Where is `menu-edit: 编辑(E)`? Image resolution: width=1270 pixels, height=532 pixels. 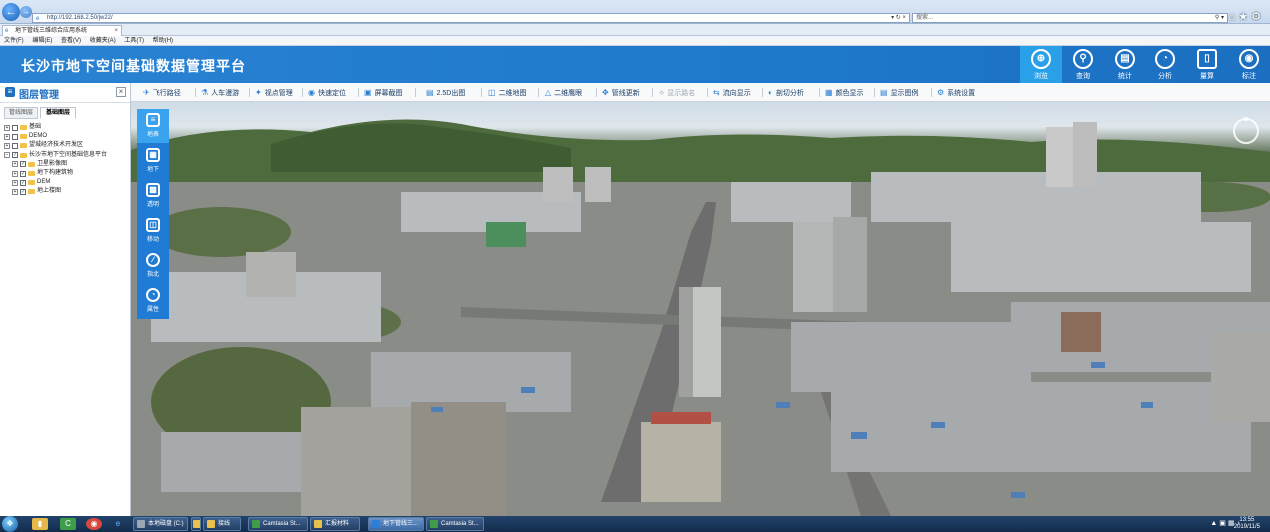 menu-edit: 编辑(E) is located at coordinates (42, 41).